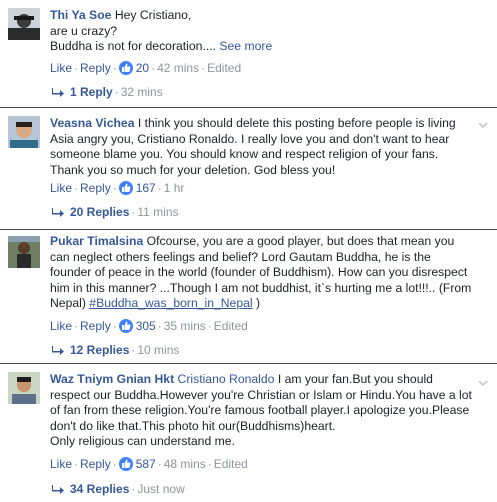 The width and height of the screenshot is (497, 502). I want to click on replies-timestamp: 10 mins, so click(158, 350).